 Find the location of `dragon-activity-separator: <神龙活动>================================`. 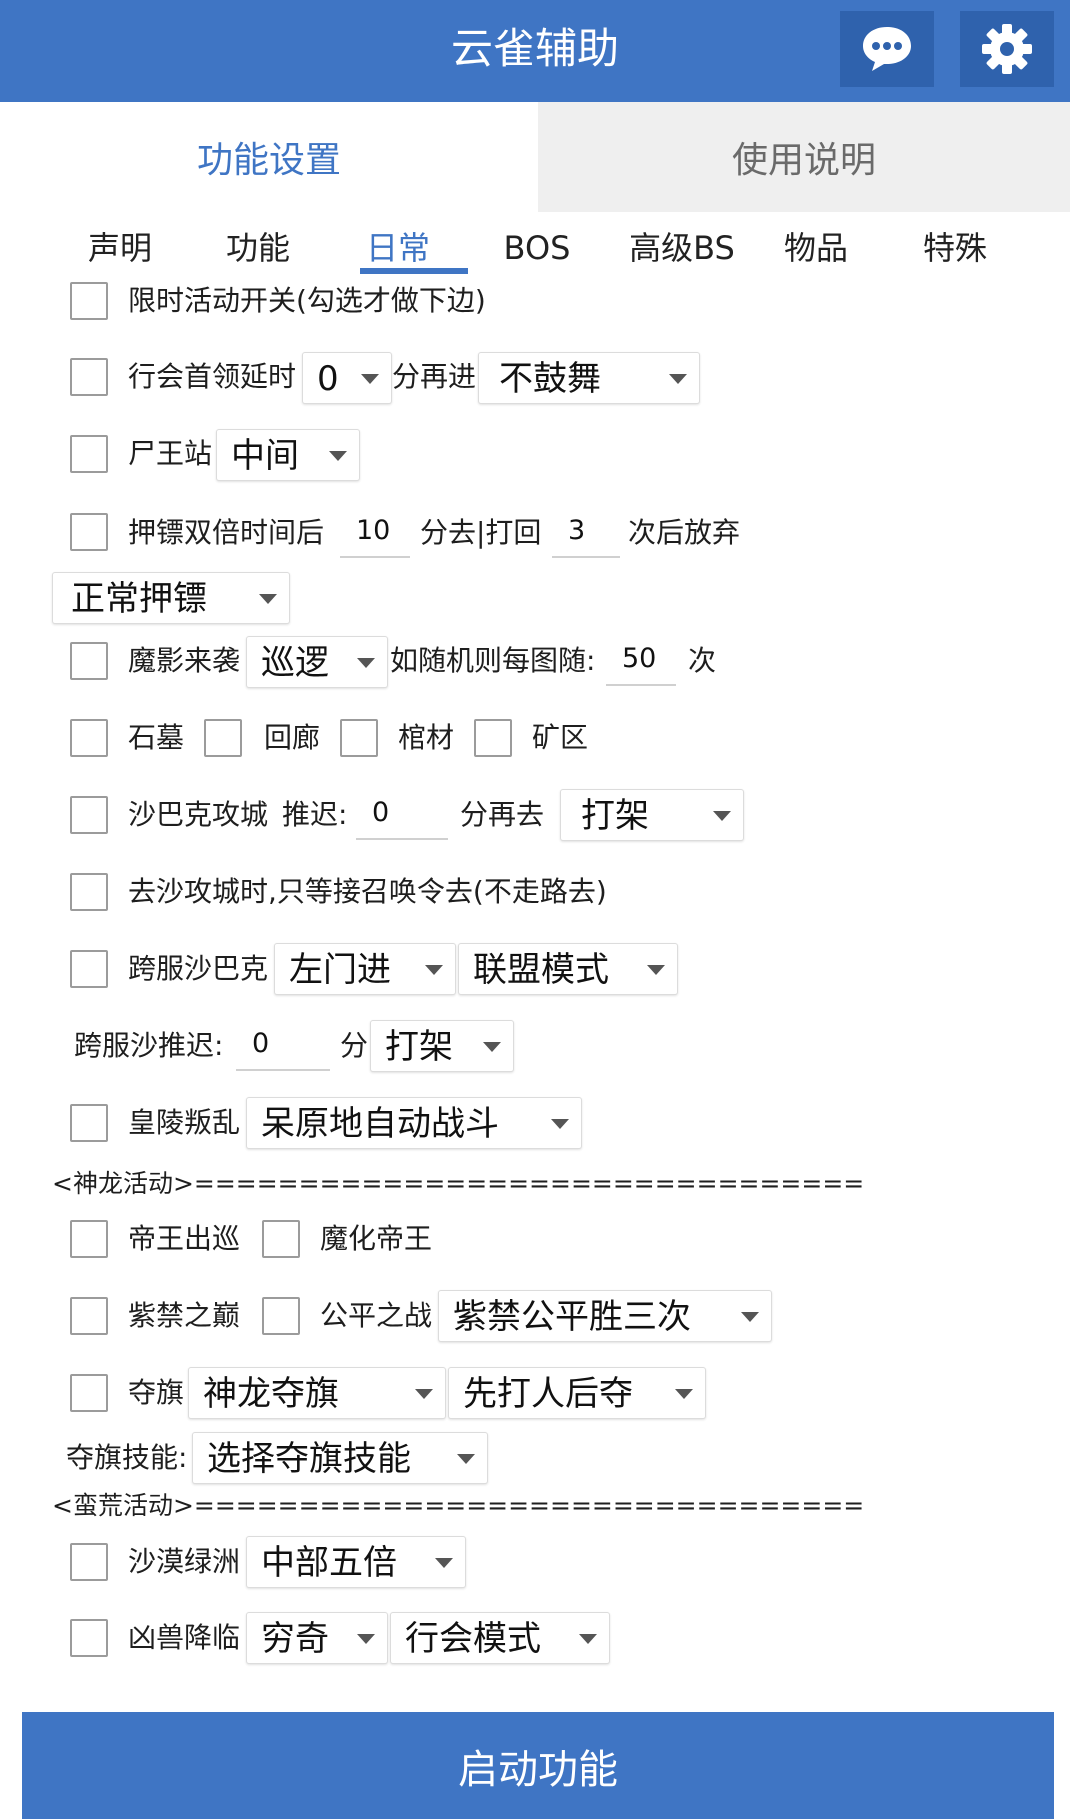

dragon-activity-separator: <神龙活动>================================ is located at coordinates (458, 1183).